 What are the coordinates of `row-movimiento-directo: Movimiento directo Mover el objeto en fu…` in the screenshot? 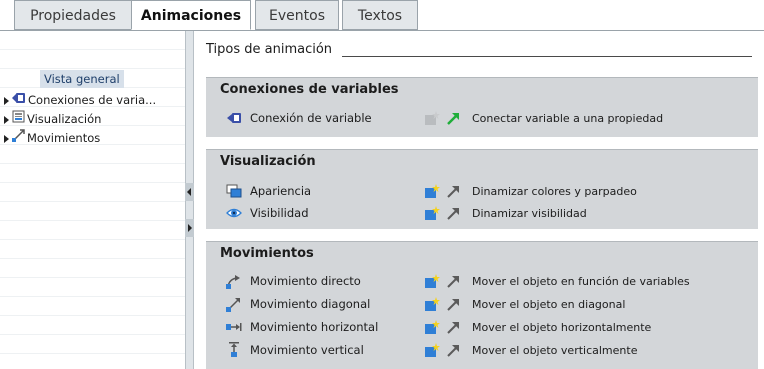 It's located at (482, 281).